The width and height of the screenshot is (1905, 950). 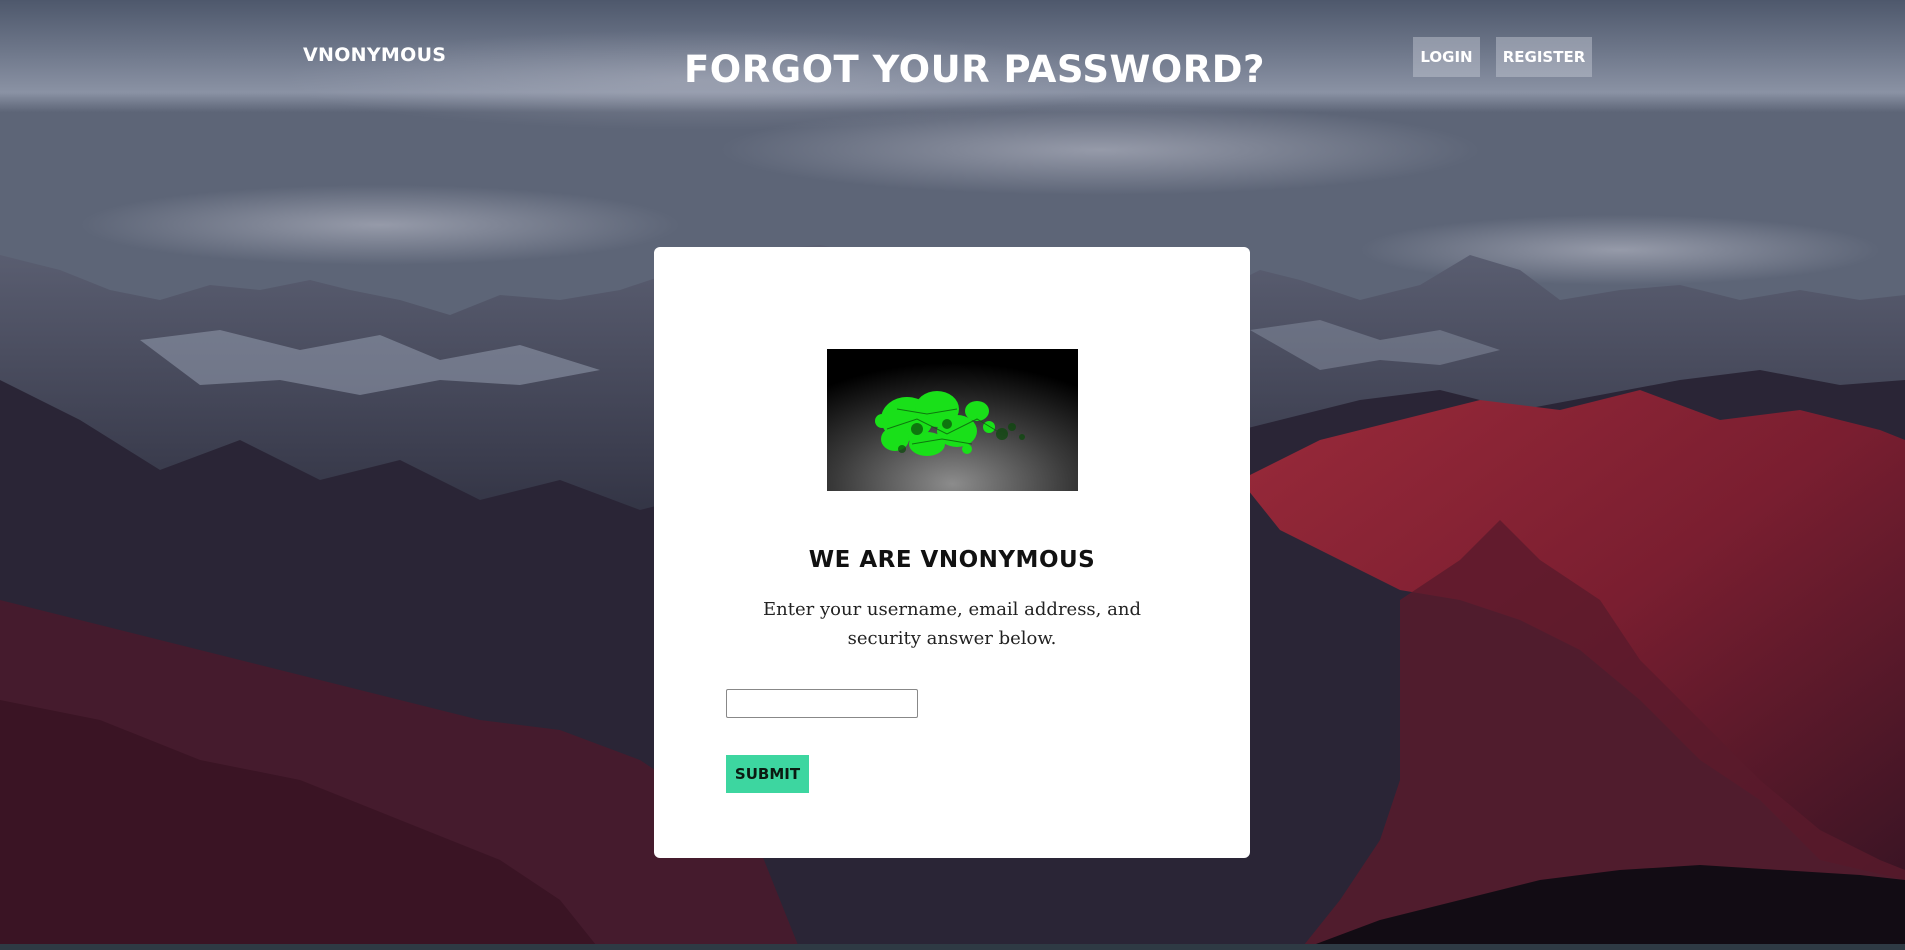 I want to click on card-heading: WE ARE VNONYMOUS, so click(x=952, y=560).